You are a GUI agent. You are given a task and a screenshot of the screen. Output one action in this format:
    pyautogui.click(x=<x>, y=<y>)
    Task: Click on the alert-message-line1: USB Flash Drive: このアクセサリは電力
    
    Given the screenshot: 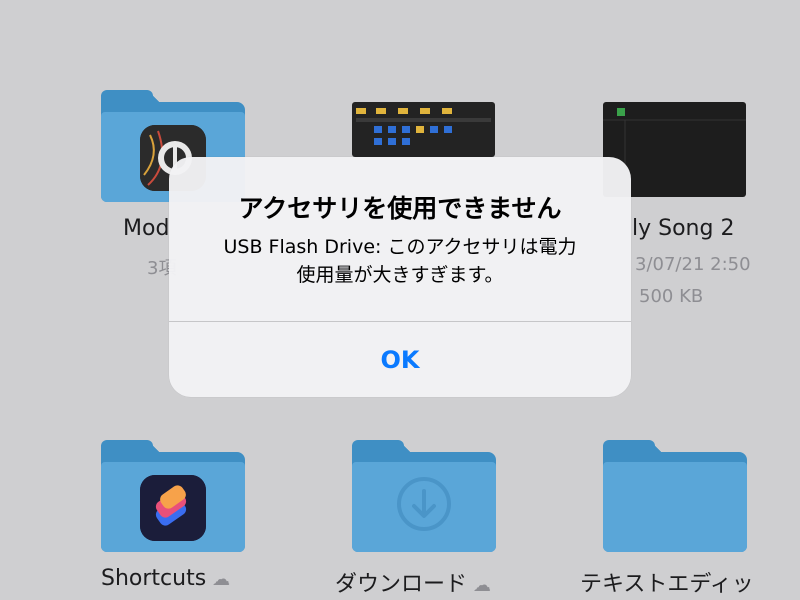 What is the action you would take?
    pyautogui.click(x=400, y=247)
    